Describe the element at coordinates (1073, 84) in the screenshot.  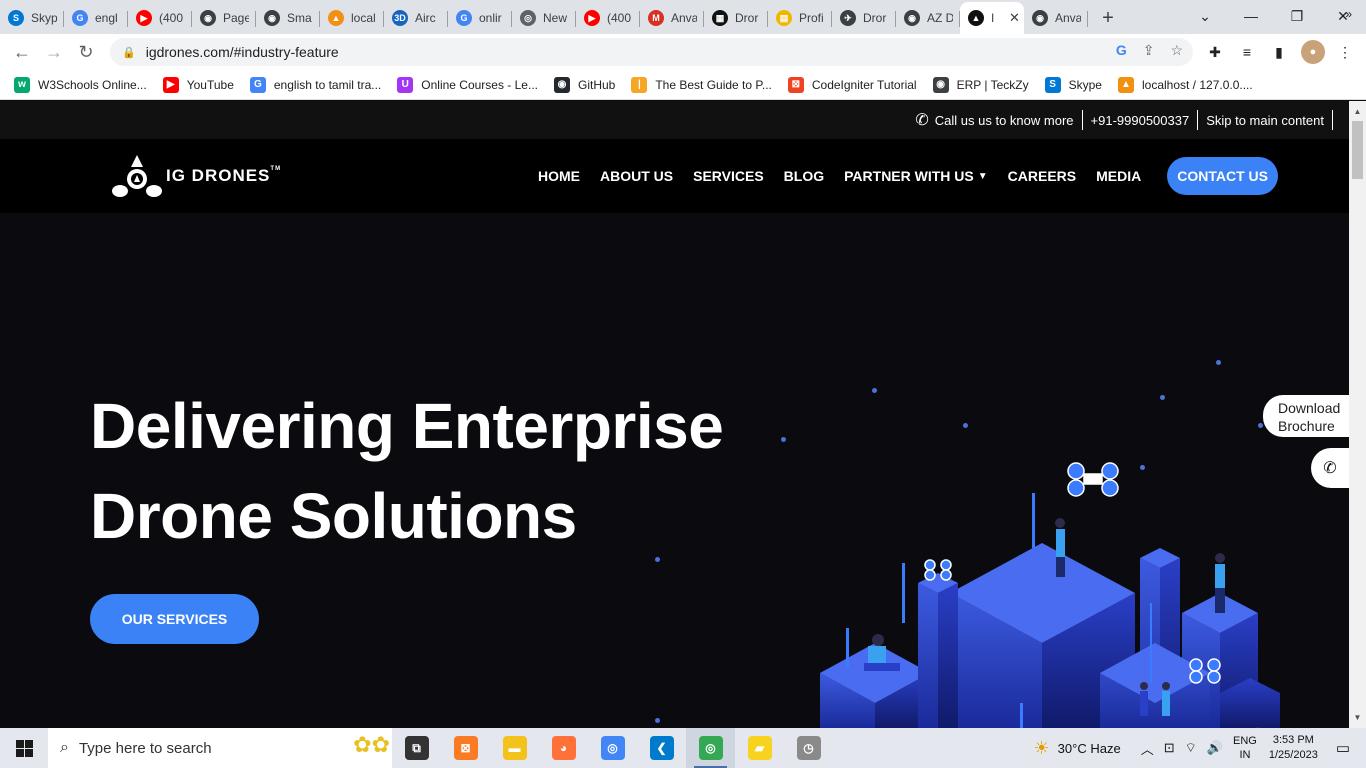
I see `bookmark-item: S Skype` at that location.